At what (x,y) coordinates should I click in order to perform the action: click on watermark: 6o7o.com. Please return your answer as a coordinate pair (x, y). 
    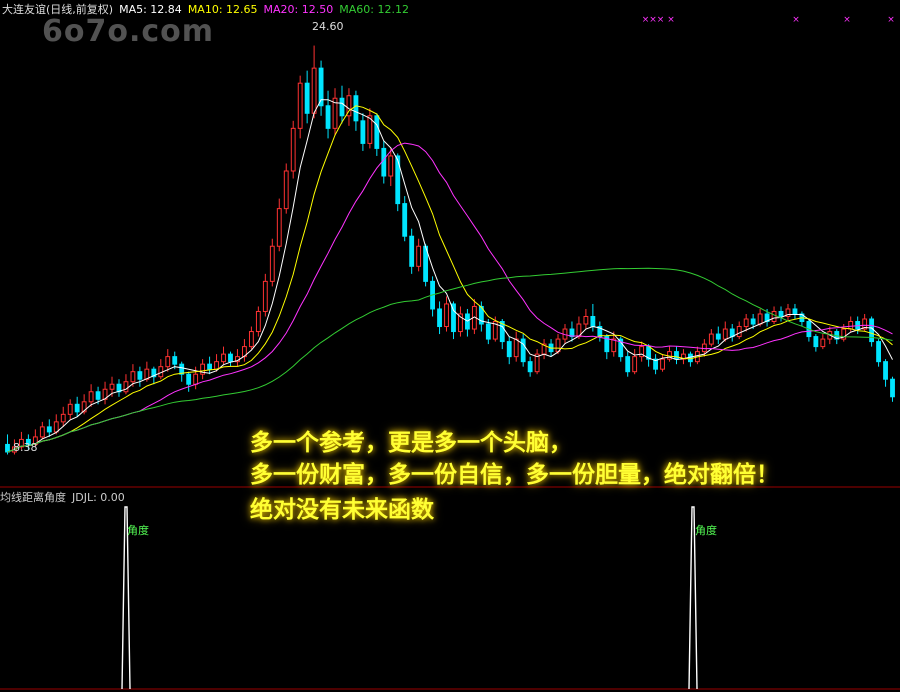
    Looking at the image, I should click on (128, 31).